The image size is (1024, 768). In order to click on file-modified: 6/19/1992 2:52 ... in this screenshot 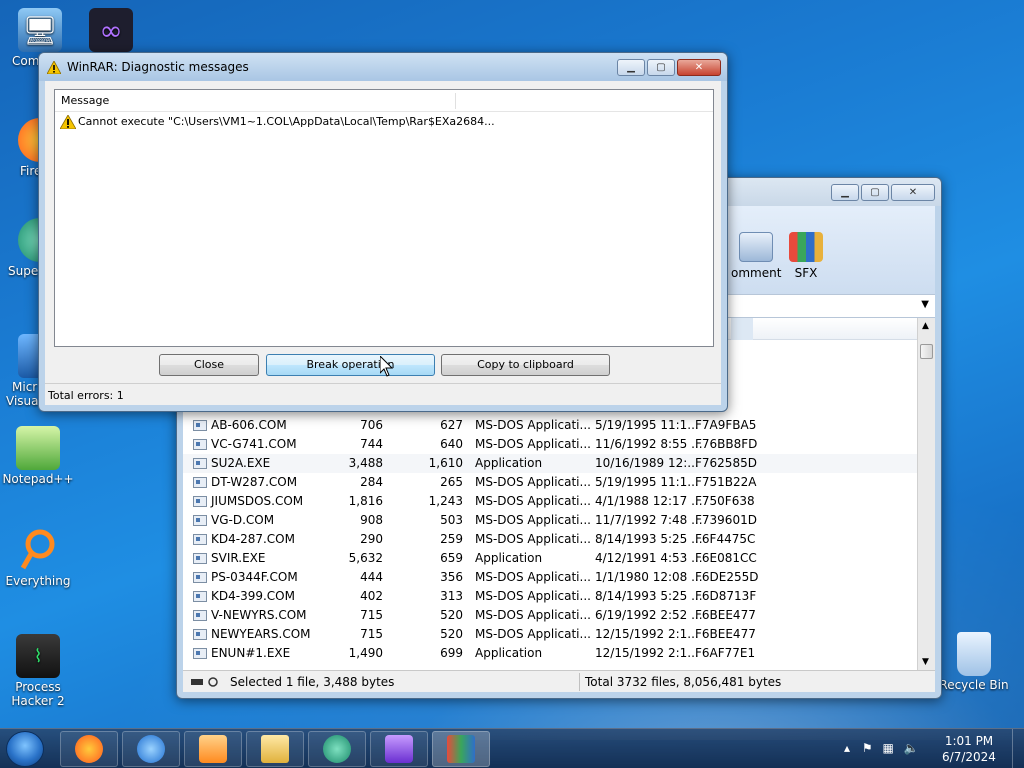, I will do `click(649, 615)`.